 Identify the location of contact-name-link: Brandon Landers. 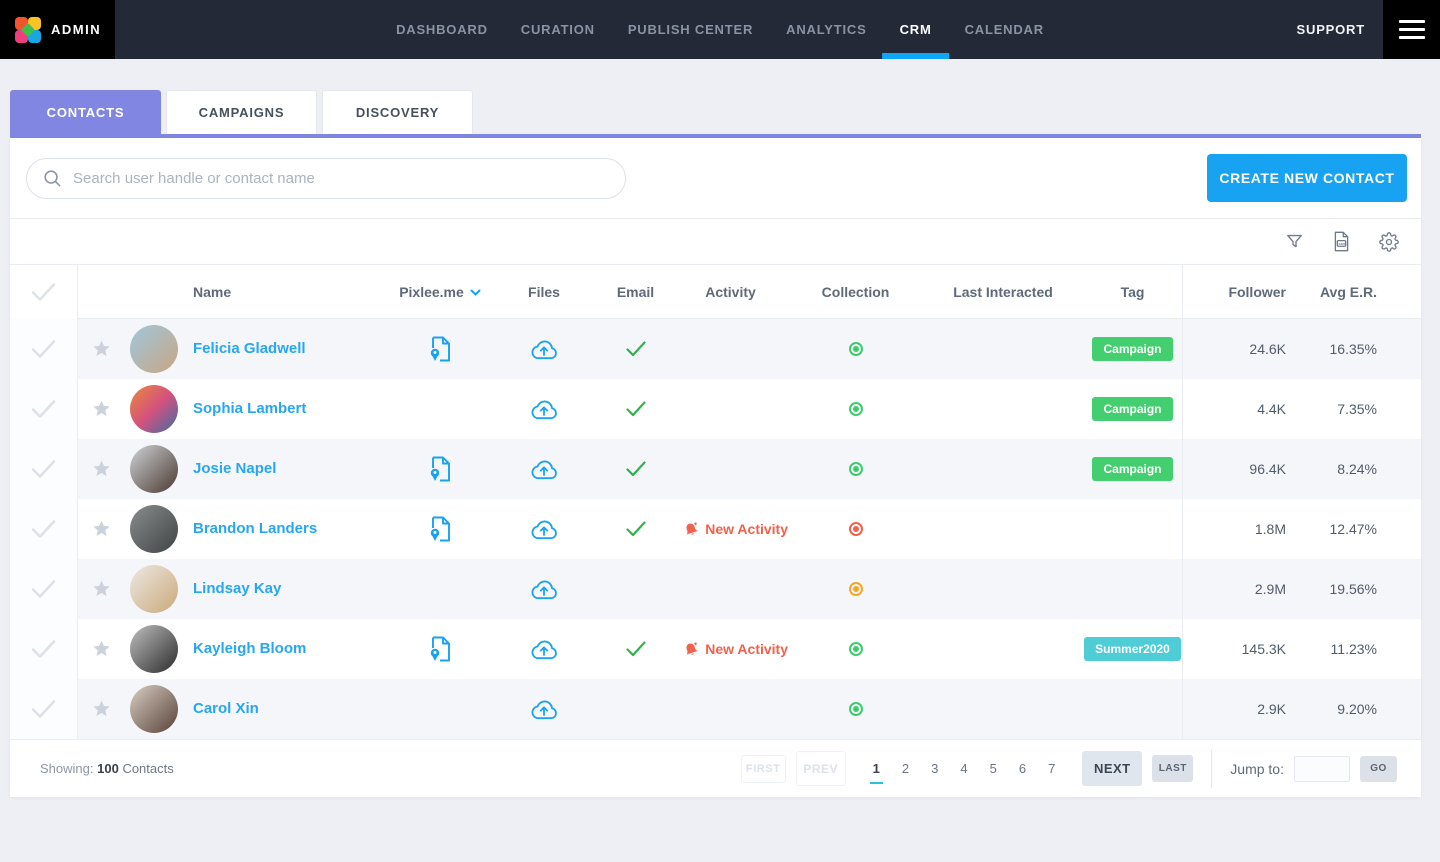
(250, 528).